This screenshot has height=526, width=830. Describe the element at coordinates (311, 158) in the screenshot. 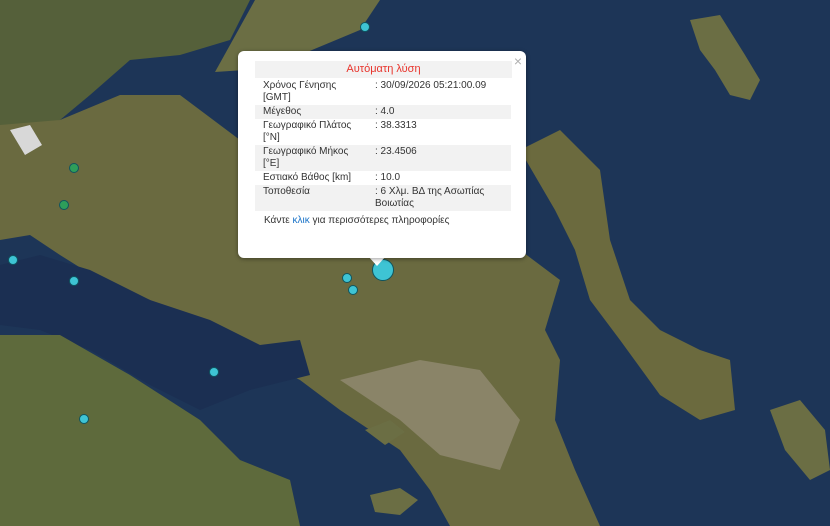

I see `row-label: Γεωγραφικό Μήκος [°E]` at that location.